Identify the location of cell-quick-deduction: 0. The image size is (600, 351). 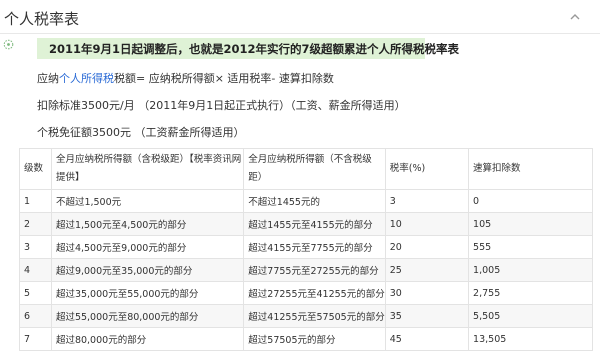
(530, 201).